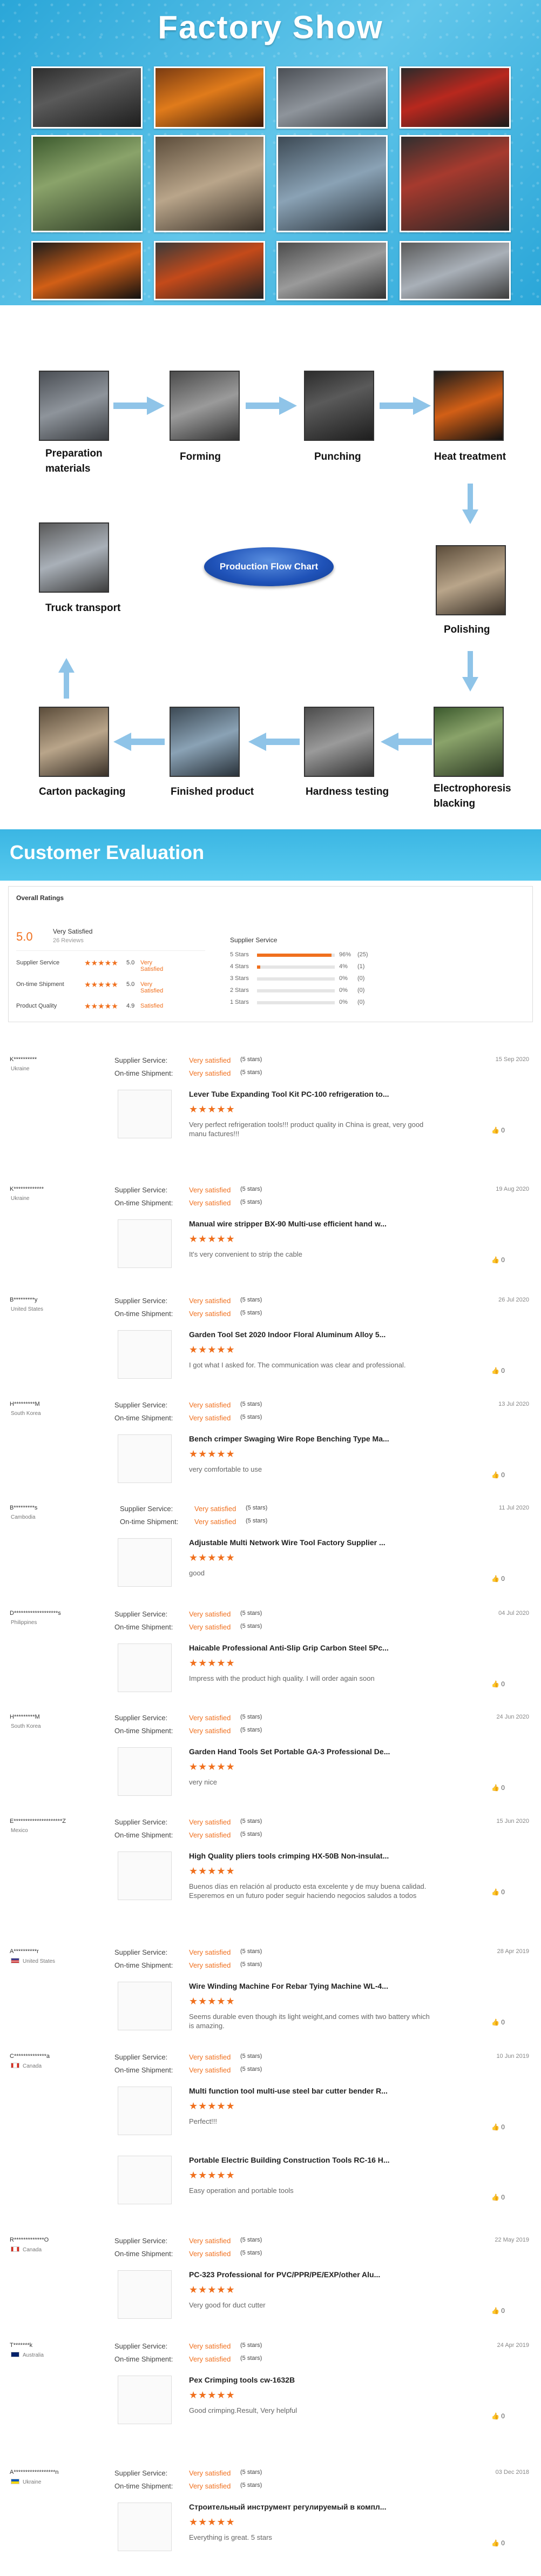  Describe the element at coordinates (210, 1203) in the screenshot. I see `ontime-shipment-value: Very satisfied` at that location.